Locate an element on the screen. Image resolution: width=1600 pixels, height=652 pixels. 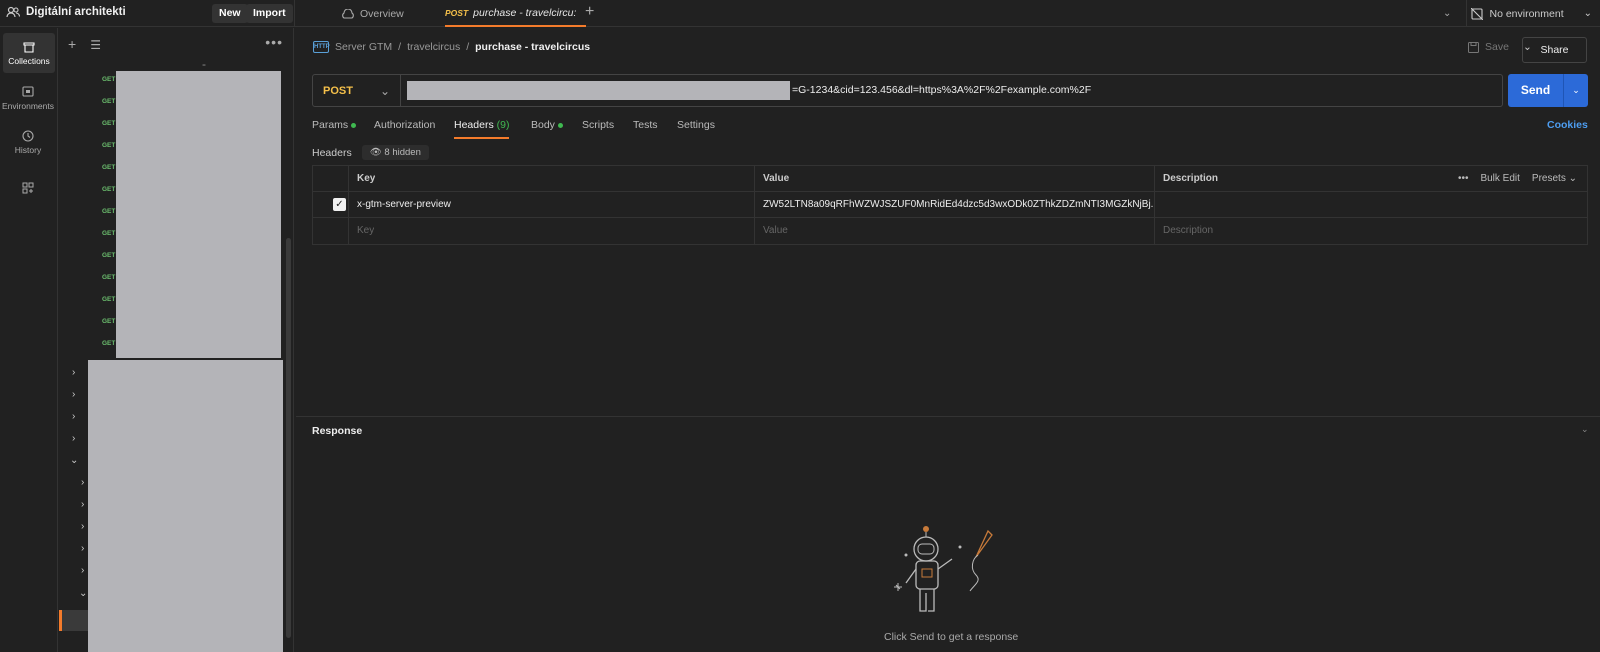
tab-overview: Overview is located at coordinates (372, 13).